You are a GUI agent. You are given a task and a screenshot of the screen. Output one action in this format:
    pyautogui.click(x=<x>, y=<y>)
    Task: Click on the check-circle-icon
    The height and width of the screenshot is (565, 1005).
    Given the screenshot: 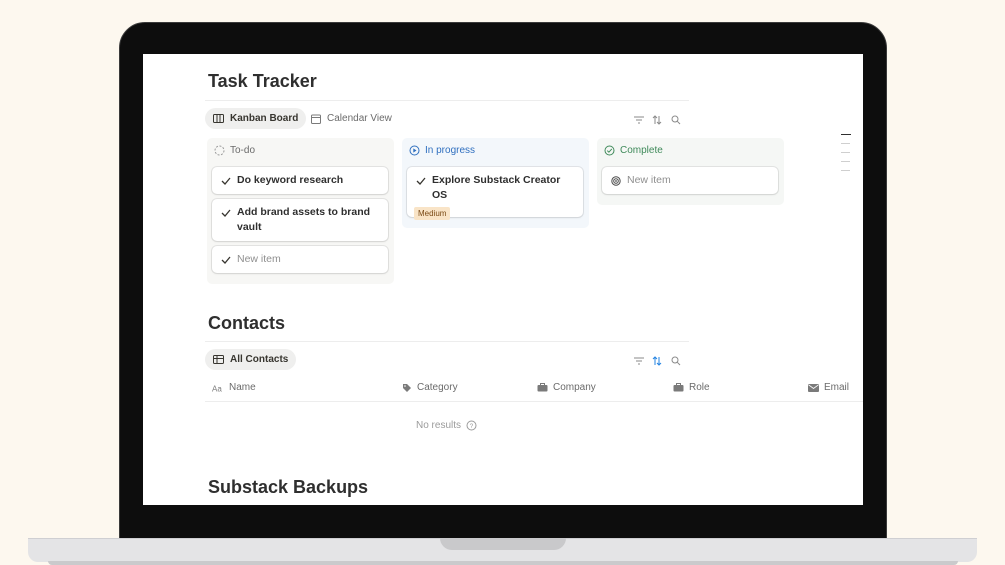 What is the action you would take?
    pyautogui.click(x=609, y=150)
    